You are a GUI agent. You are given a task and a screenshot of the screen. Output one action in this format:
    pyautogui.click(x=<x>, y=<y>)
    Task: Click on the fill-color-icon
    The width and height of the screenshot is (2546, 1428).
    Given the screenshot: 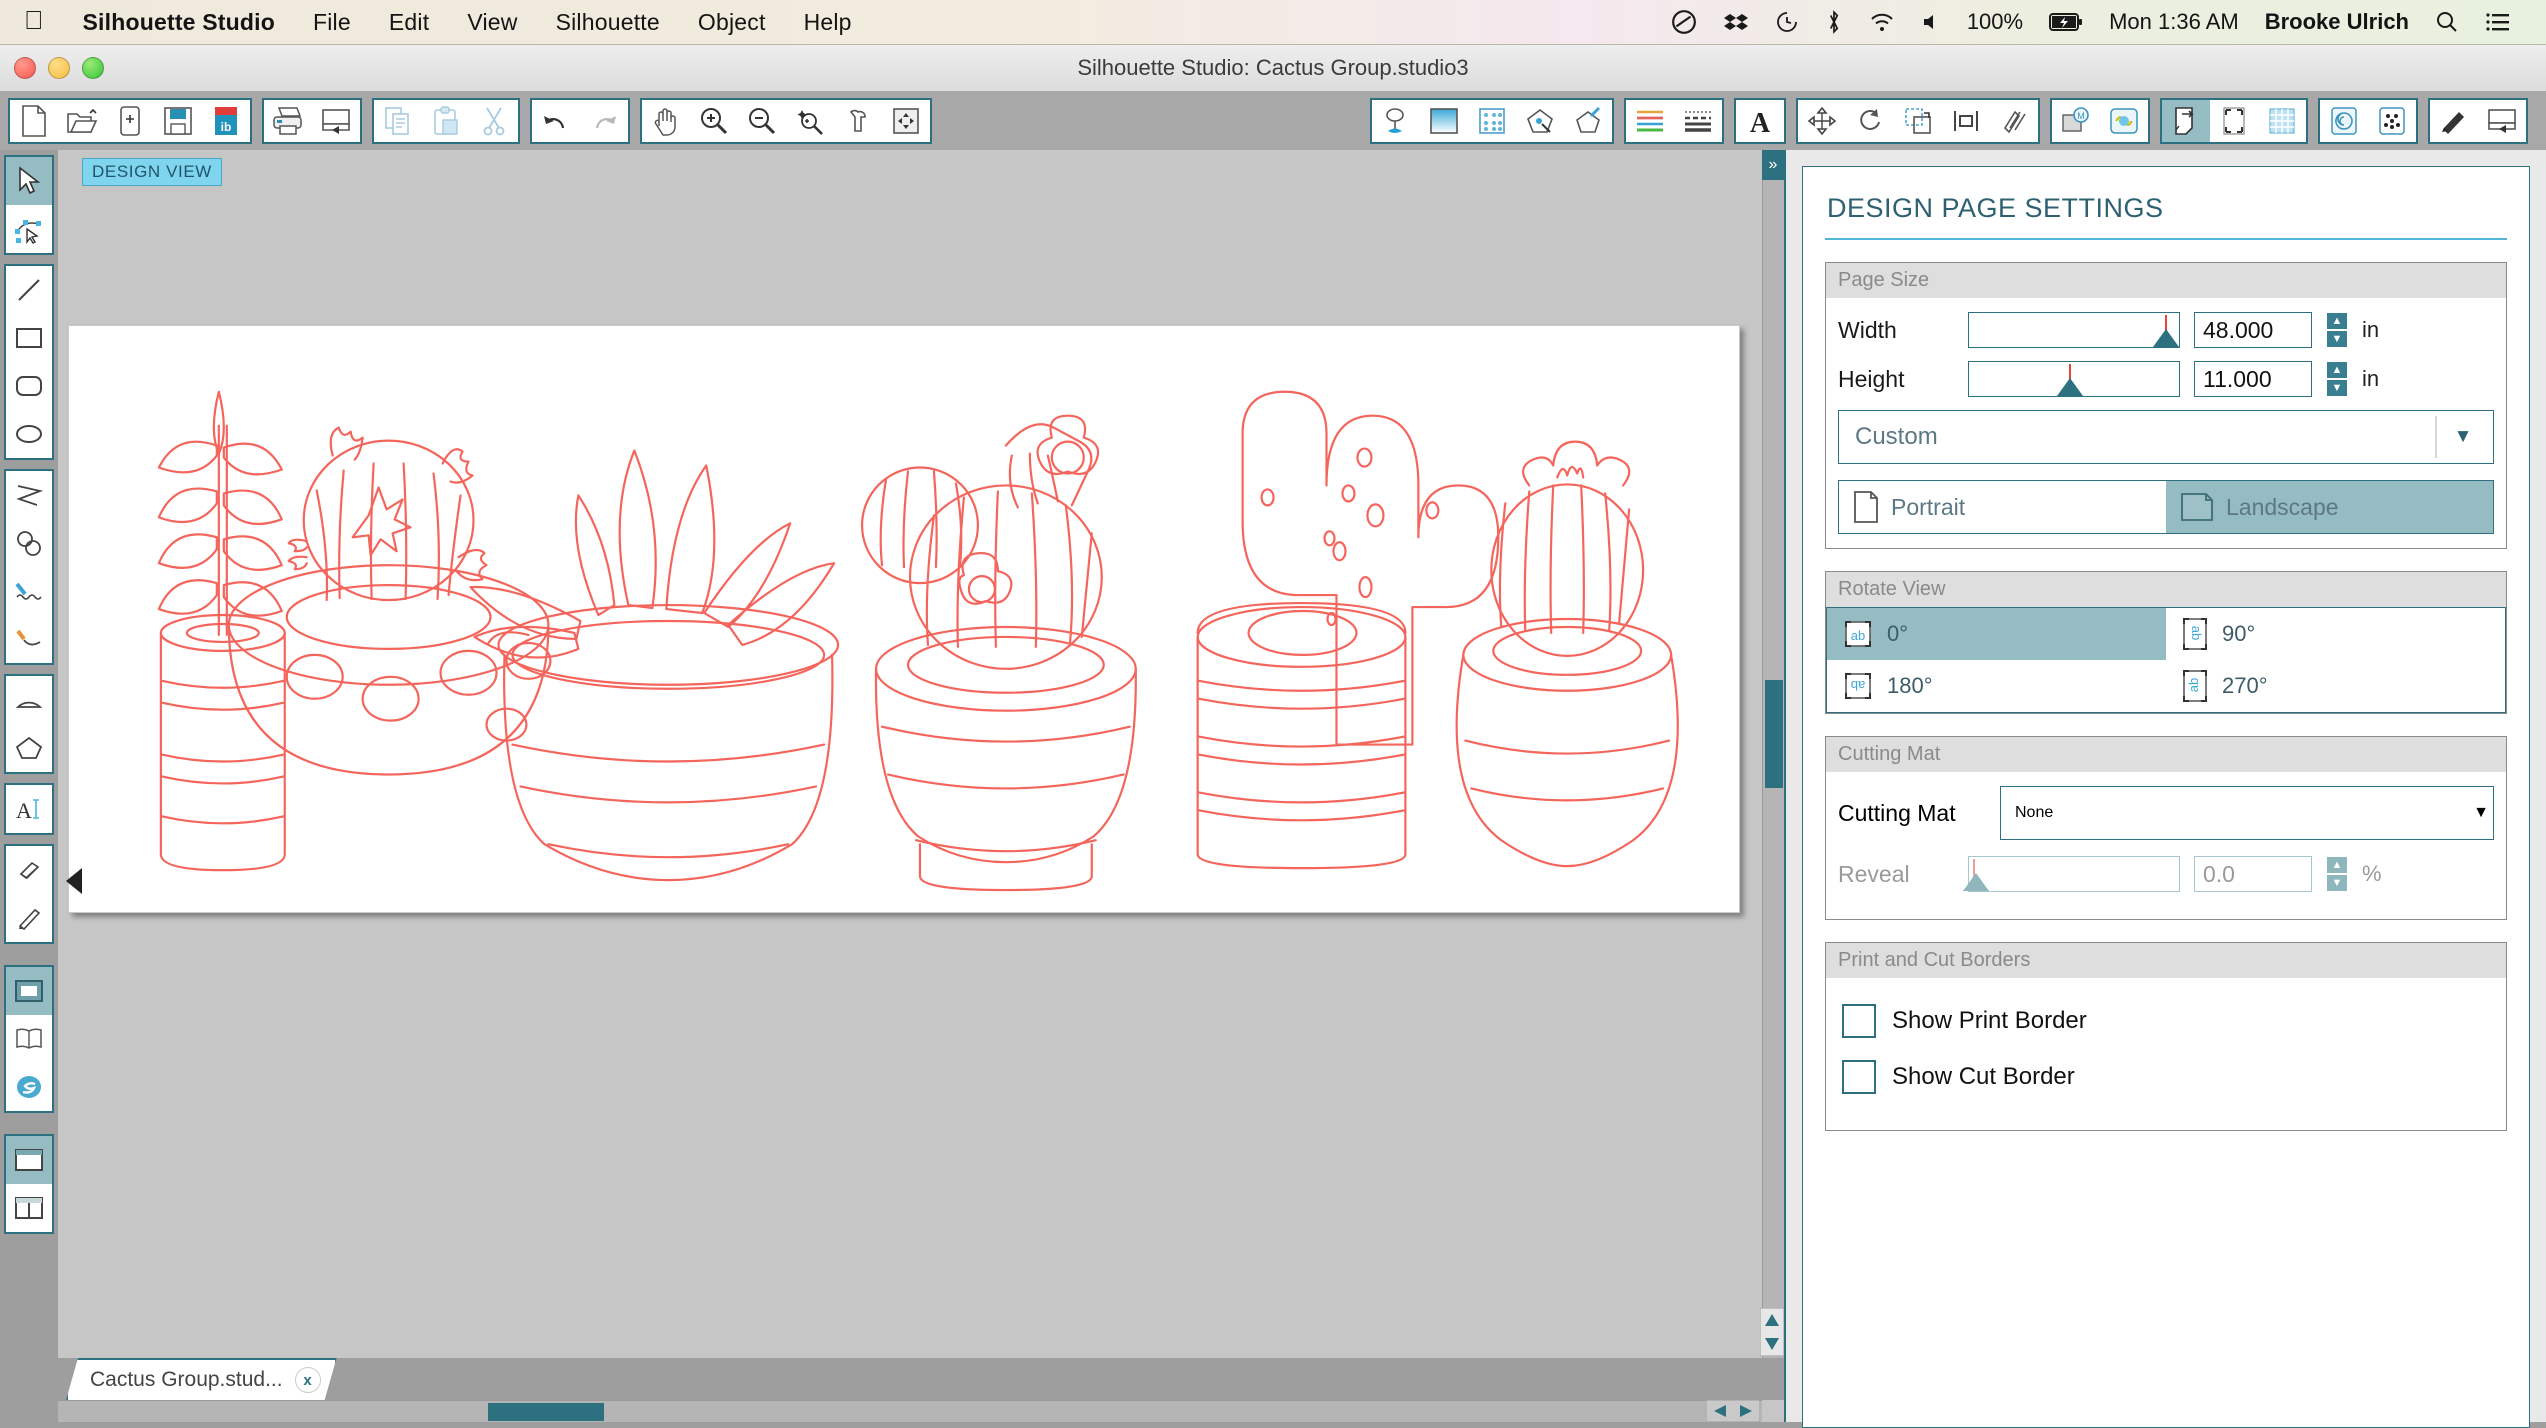 What is the action you would take?
    pyautogui.click(x=1396, y=121)
    